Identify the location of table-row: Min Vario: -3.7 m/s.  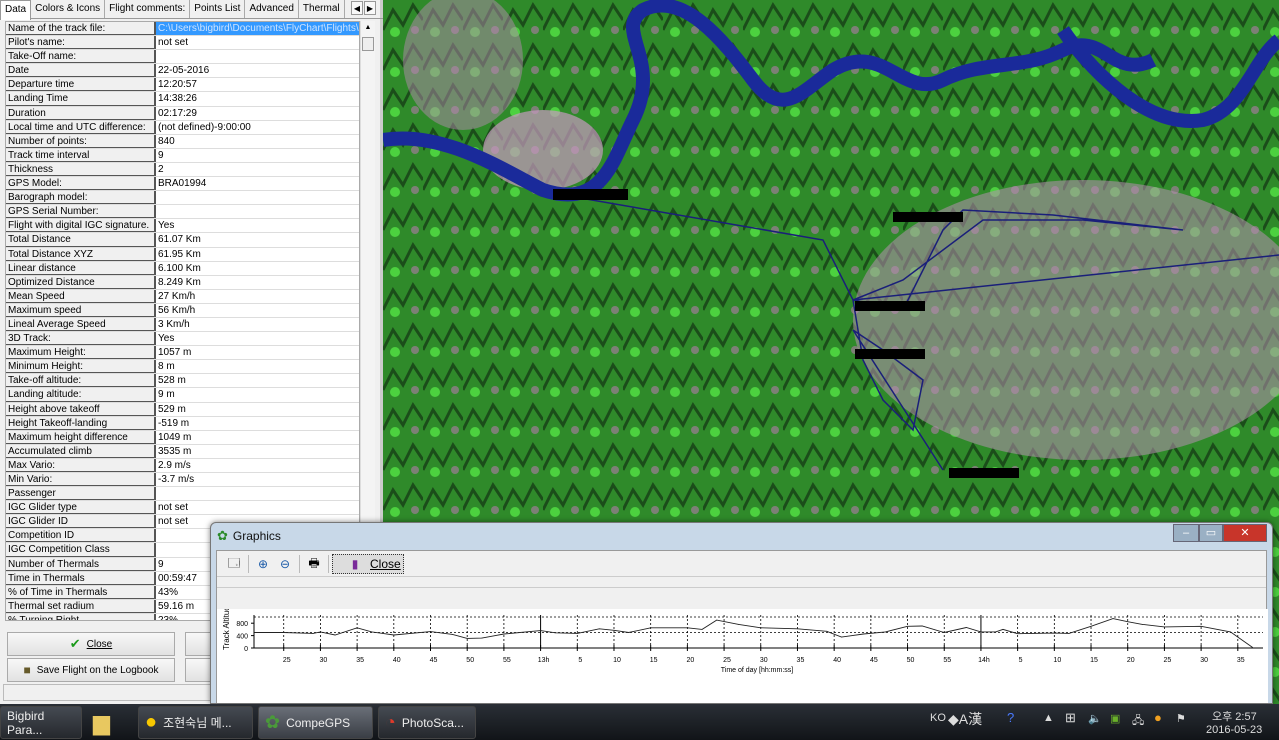
(182, 480).